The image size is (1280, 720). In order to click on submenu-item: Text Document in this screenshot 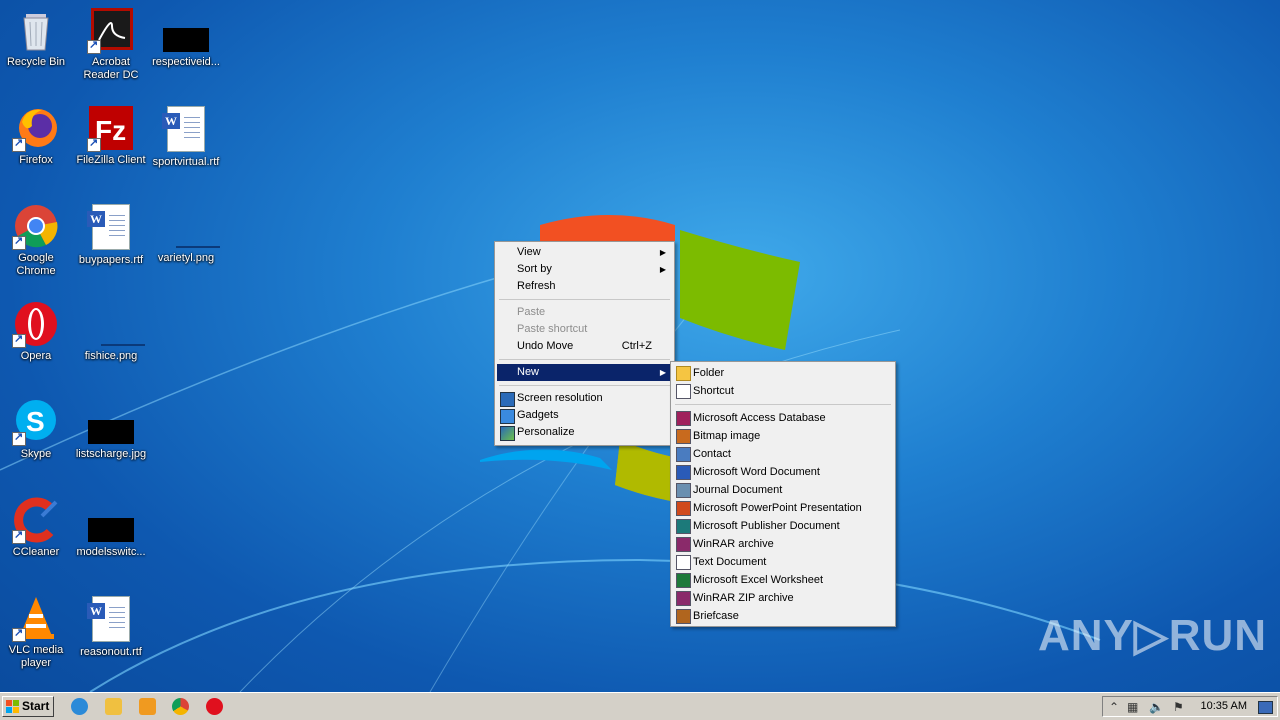, I will do `click(783, 562)`.